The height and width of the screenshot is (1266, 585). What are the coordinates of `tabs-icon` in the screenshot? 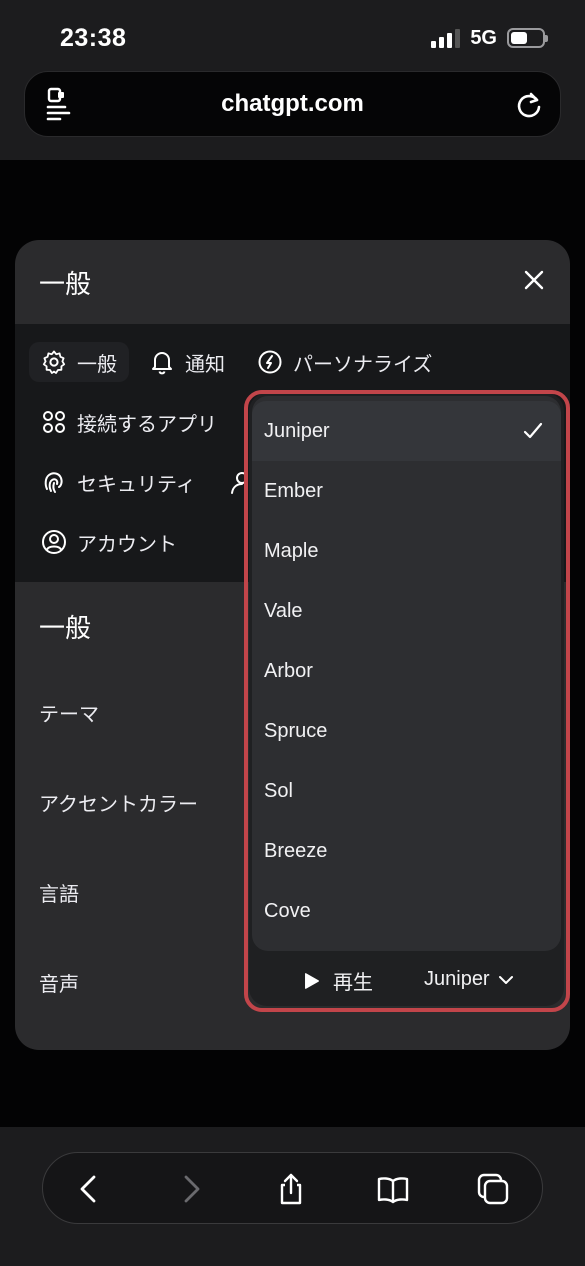 It's located at (493, 1189).